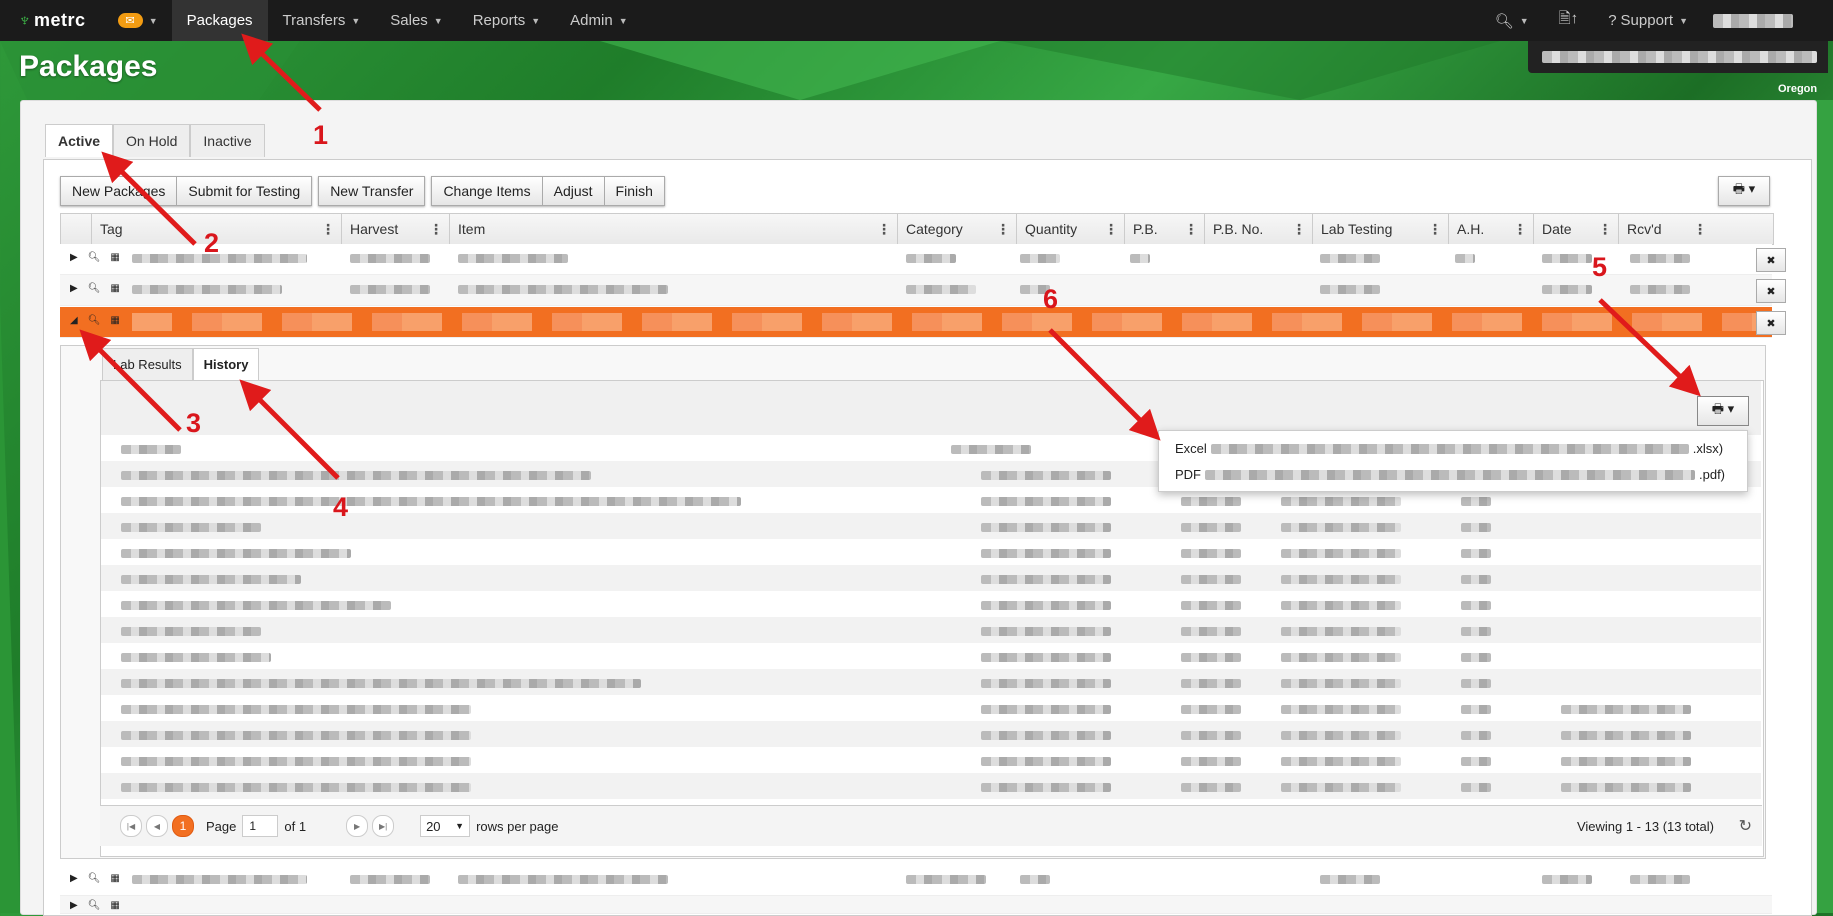 This screenshot has width=1833, height=916. What do you see at coordinates (1745, 826) in the screenshot?
I see `refresh-icon: ↻` at bounding box center [1745, 826].